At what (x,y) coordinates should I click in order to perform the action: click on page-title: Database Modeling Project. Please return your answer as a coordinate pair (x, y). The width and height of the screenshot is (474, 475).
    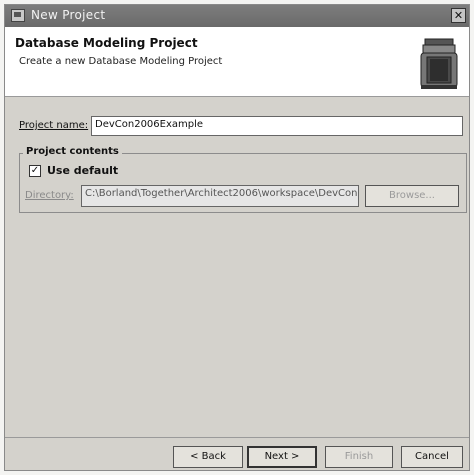
    Looking at the image, I should click on (106, 43).